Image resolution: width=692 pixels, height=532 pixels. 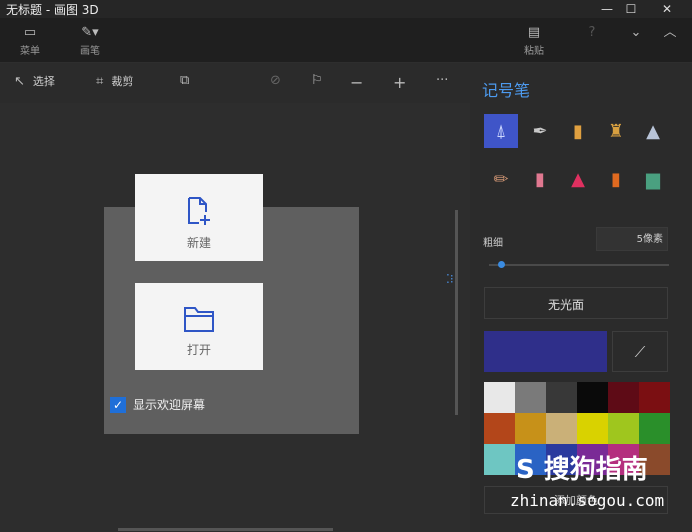 What do you see at coordinates (199, 211) in the screenshot?
I see `new-file-icon` at bounding box center [199, 211].